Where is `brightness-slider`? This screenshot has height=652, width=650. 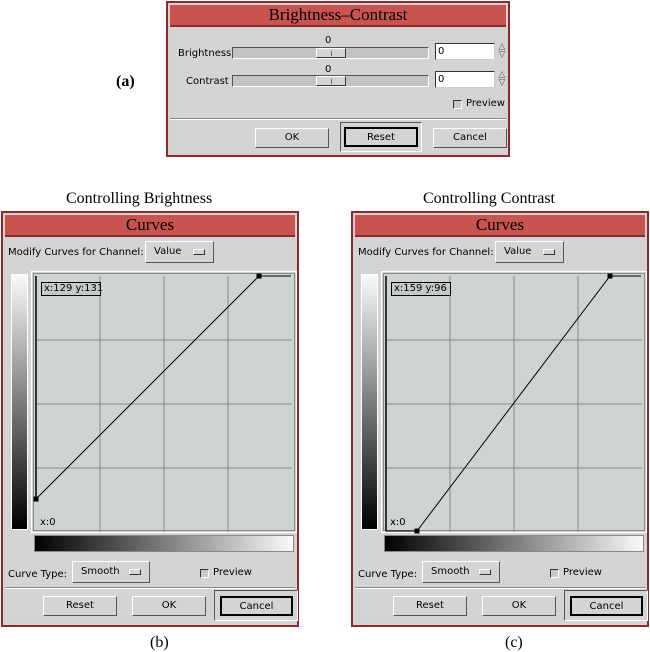 brightness-slider is located at coordinates (330, 53).